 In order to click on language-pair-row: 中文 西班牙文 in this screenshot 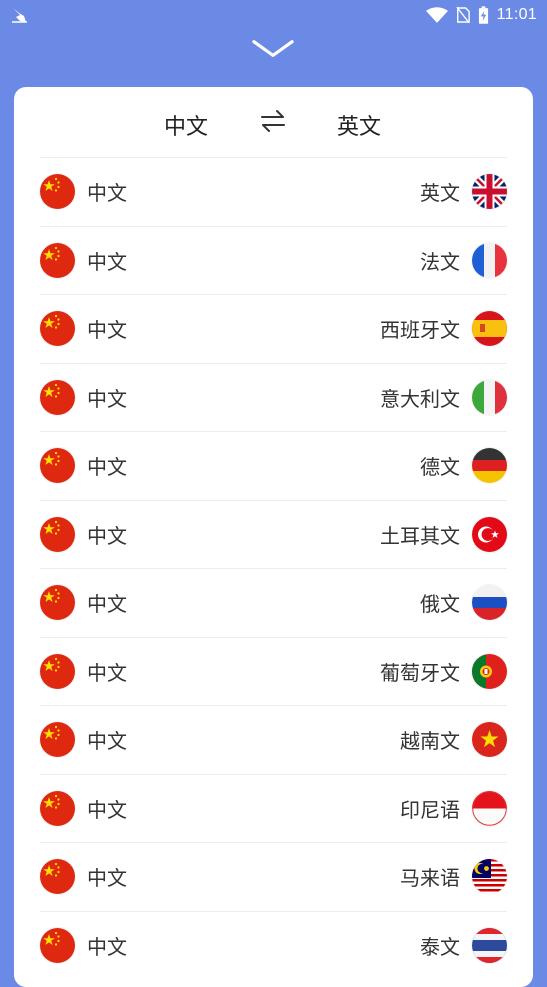, I will do `click(273, 328)`.